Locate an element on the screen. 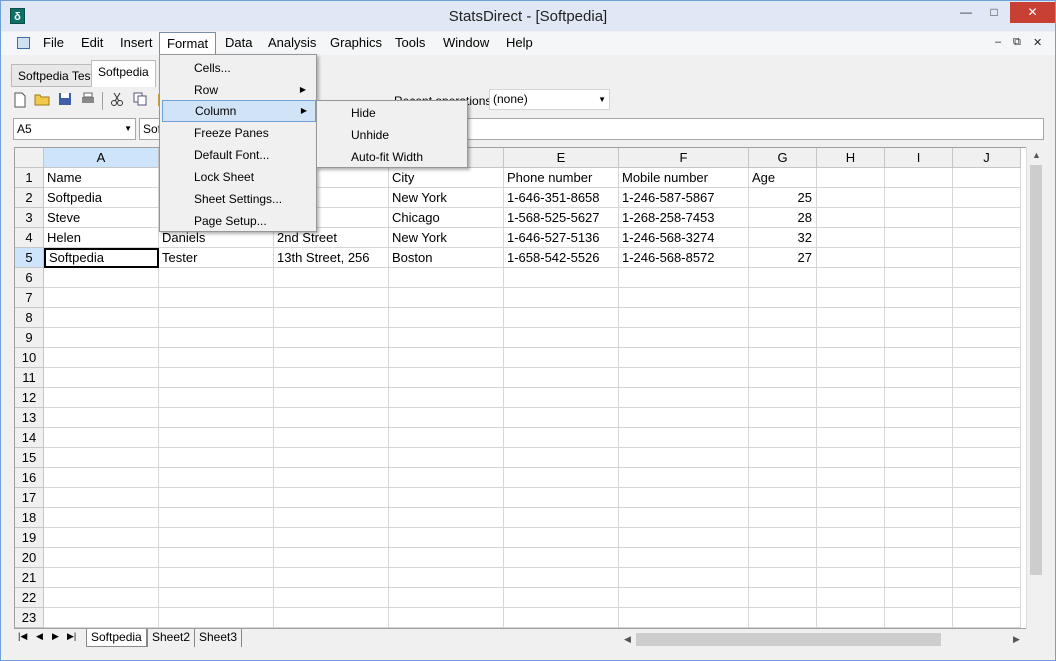 The width and height of the screenshot is (1056, 661). menu-window: Window is located at coordinates (466, 43).